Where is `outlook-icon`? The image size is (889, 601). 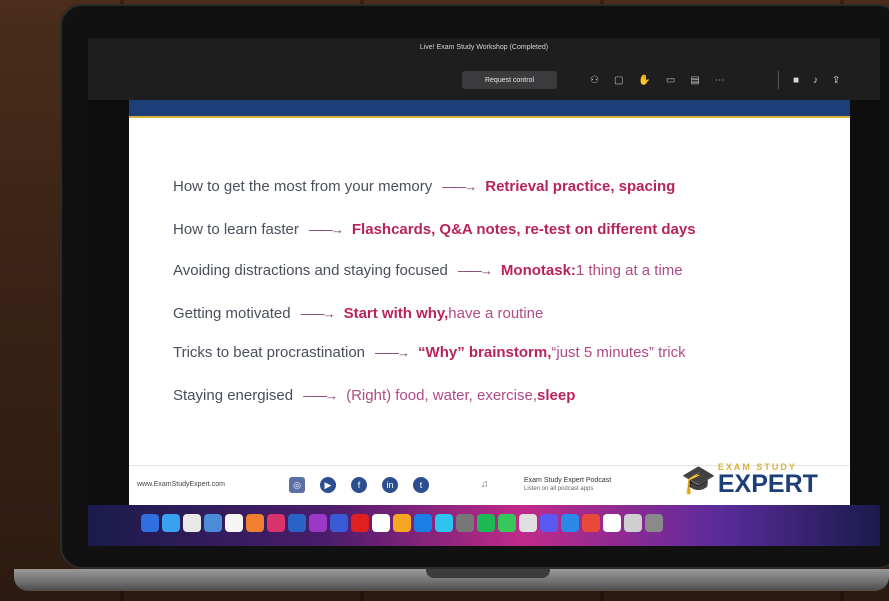
outlook-icon is located at coordinates (423, 523).